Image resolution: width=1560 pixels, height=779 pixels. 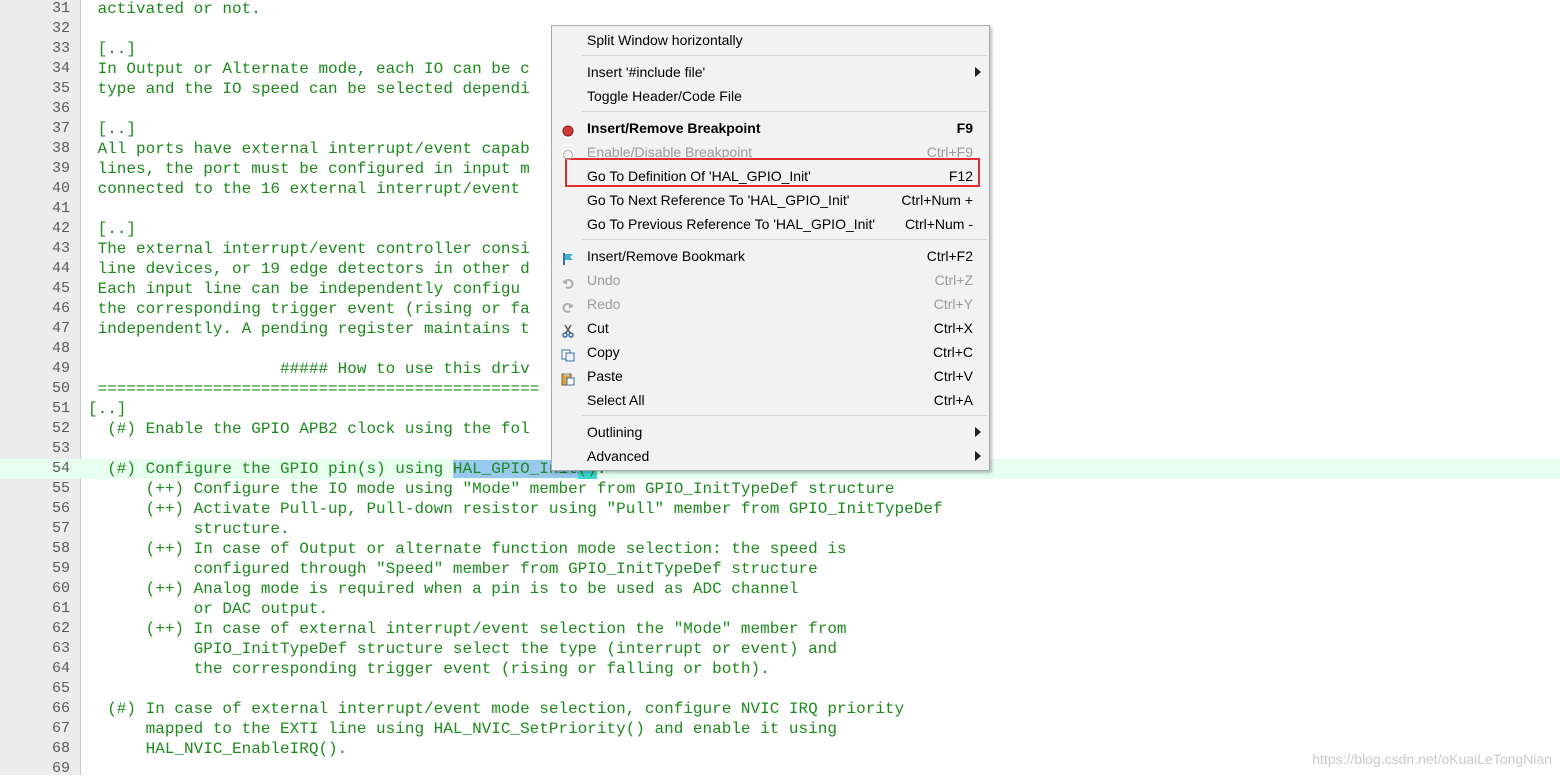 I want to click on submenu-arrow-icon, so click(x=978, y=432).